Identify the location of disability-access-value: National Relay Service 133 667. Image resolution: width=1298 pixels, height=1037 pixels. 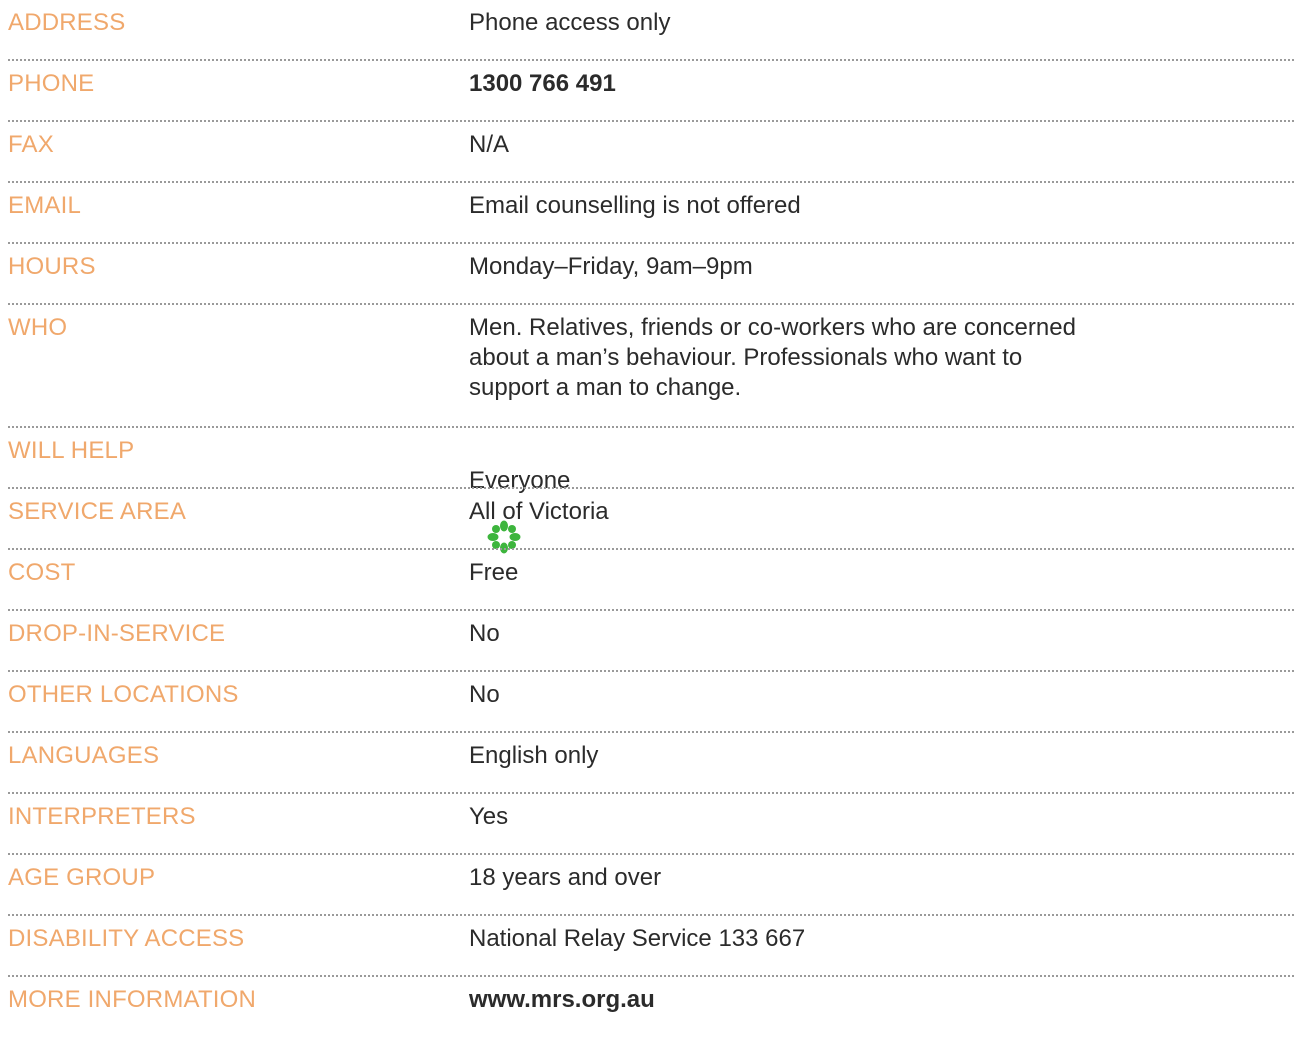
(637, 938).